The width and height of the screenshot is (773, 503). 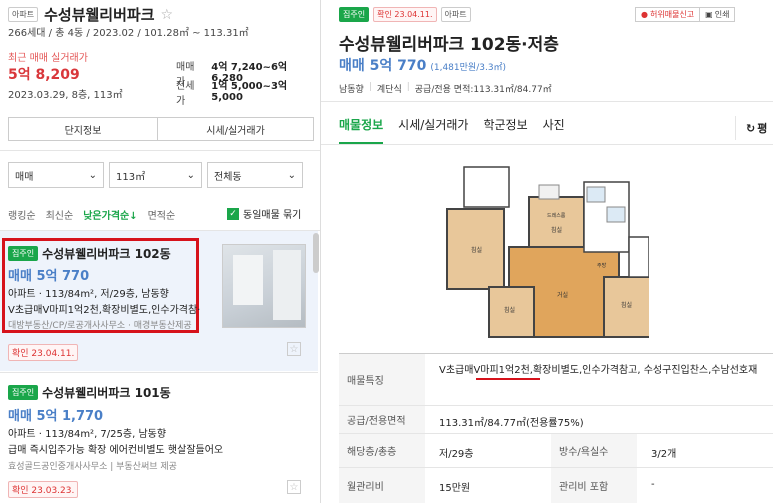 What do you see at coordinates (116, 450) in the screenshot?
I see `listing-desc: 급매 즉시입주가능 확장 에어컨비별도 햇살잘들어오` at bounding box center [116, 450].